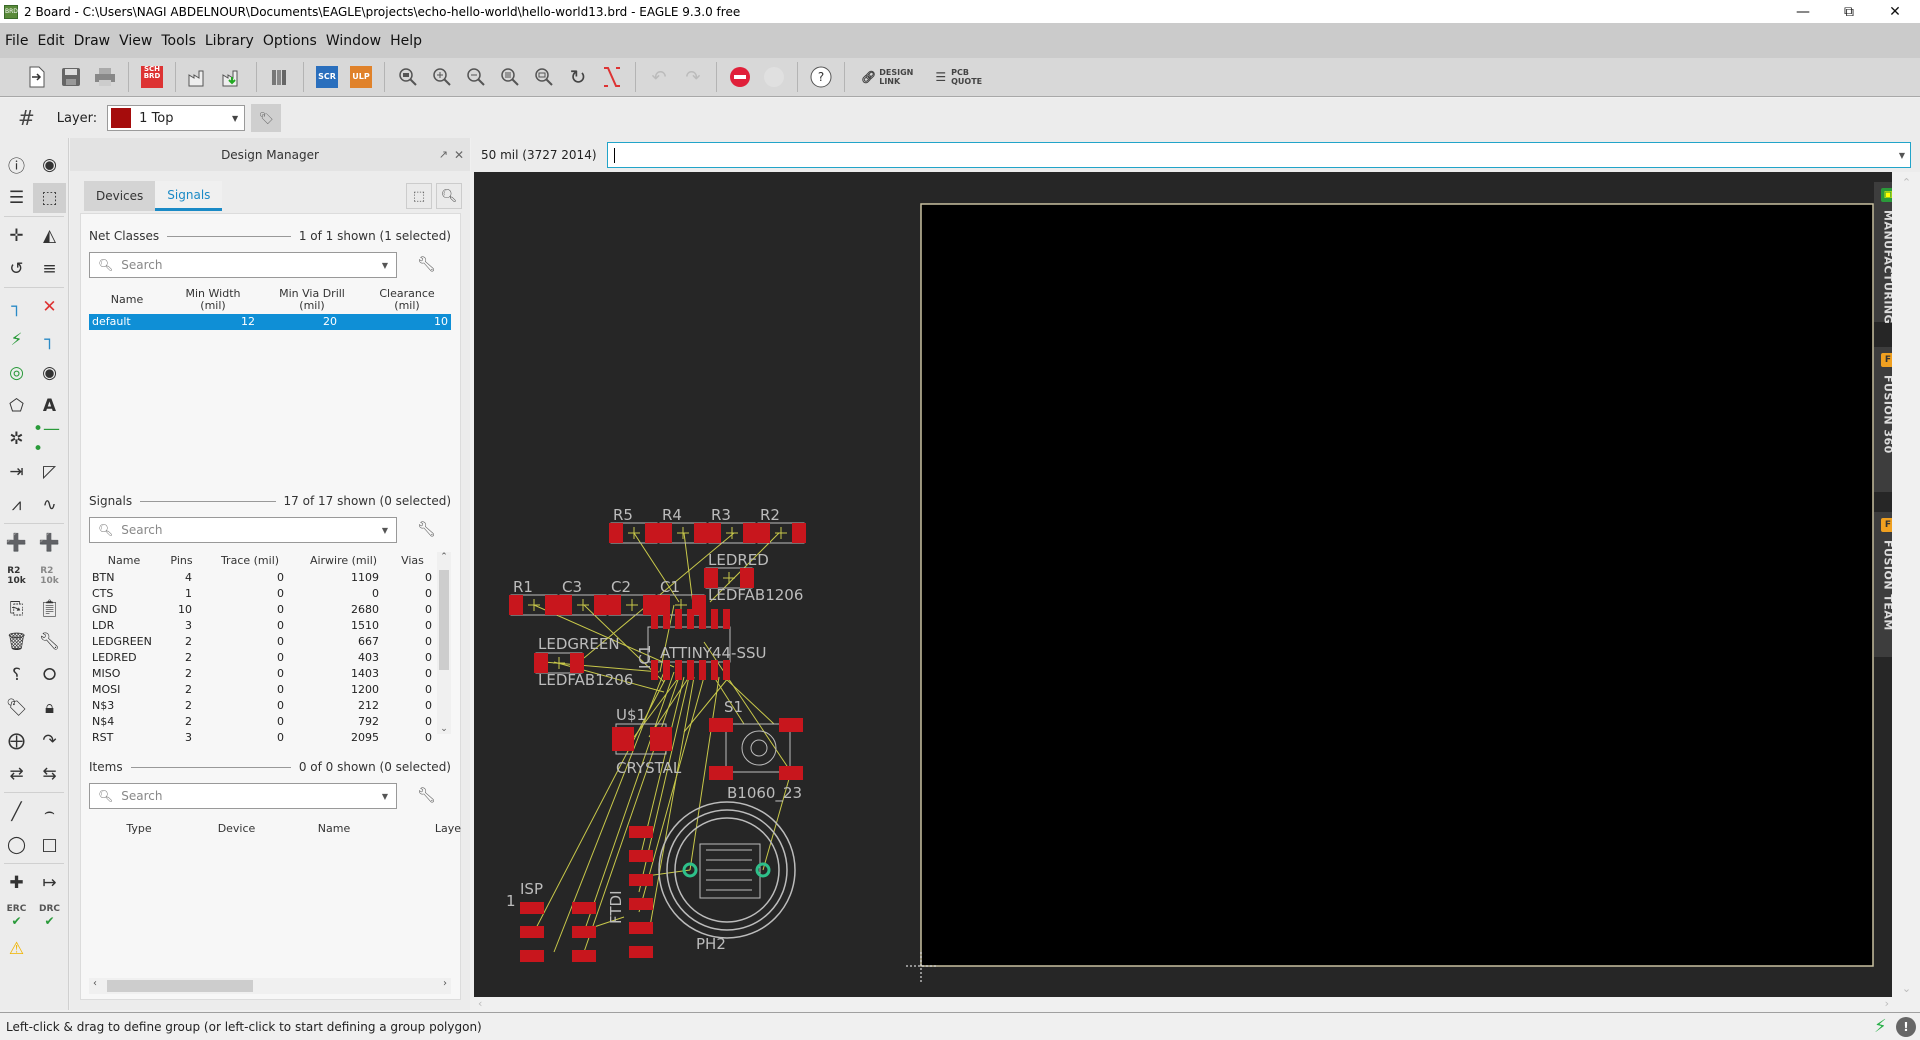 The height and width of the screenshot is (1040, 1920). Describe the element at coordinates (49, 269) in the screenshot. I see `align-icon: ≡` at that location.